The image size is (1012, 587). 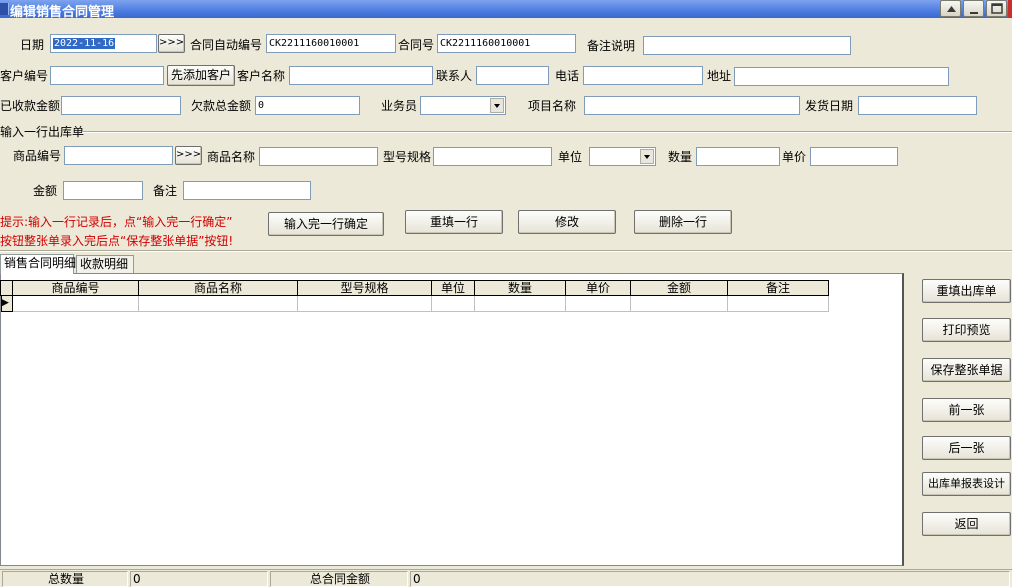 What do you see at coordinates (679, 304) in the screenshot?
I see `table-row-cell-amount` at bounding box center [679, 304].